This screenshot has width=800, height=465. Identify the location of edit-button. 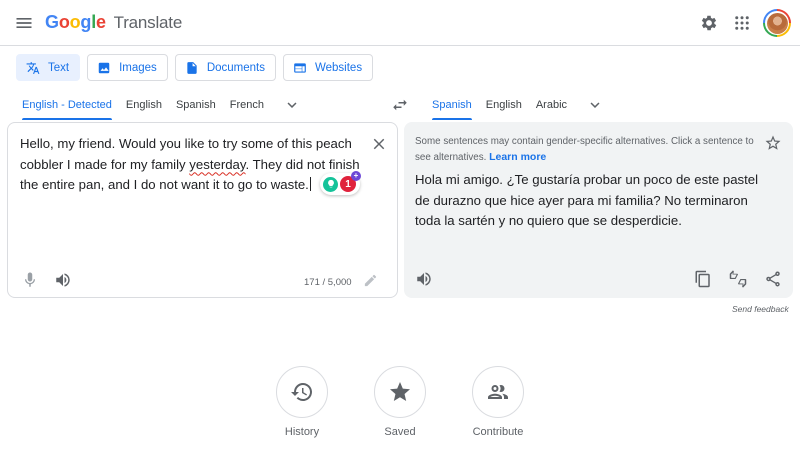
(372, 282).